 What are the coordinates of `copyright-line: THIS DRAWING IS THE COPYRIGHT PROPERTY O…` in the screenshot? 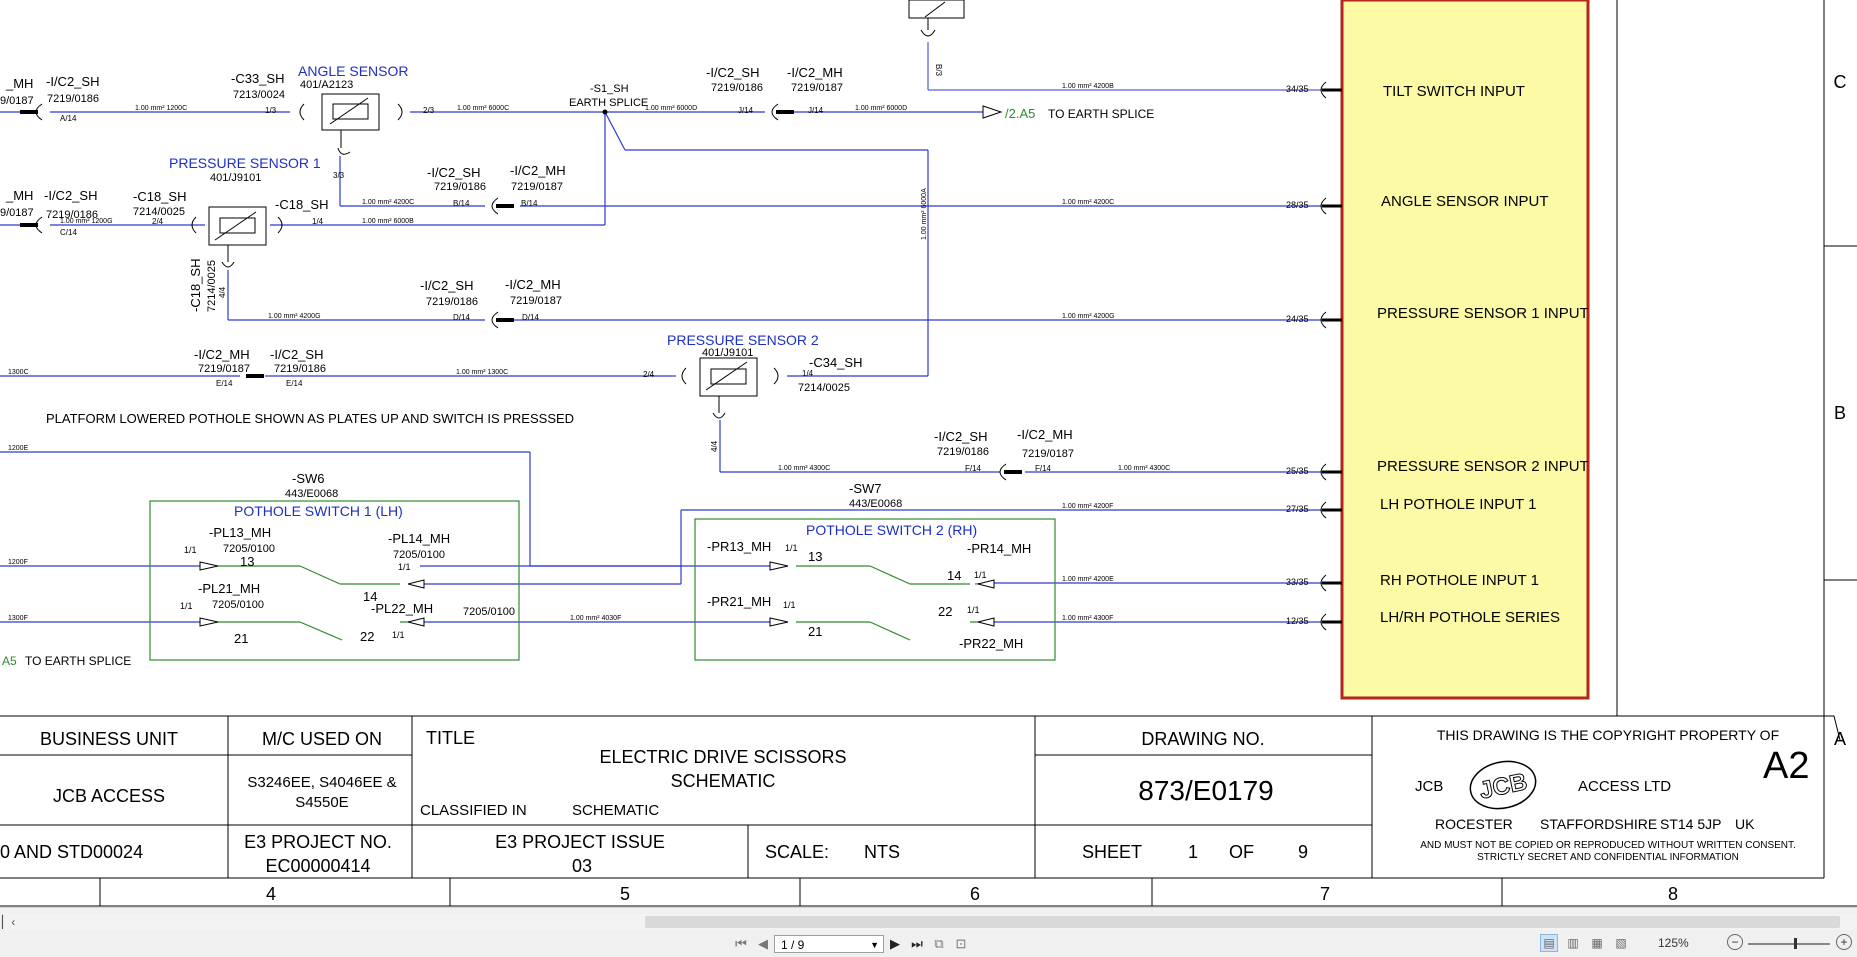 It's located at (1608, 735).